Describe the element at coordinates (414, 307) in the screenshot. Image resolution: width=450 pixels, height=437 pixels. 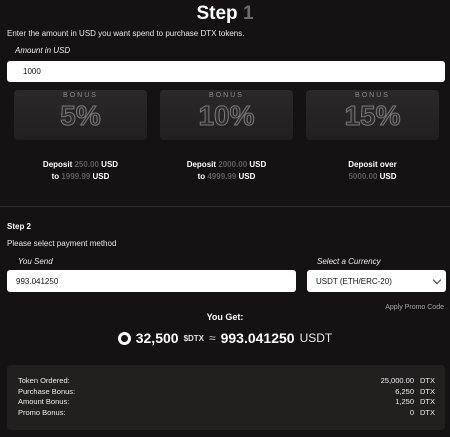
I see `apply-promo-code-link: Apply Promo Code` at that location.